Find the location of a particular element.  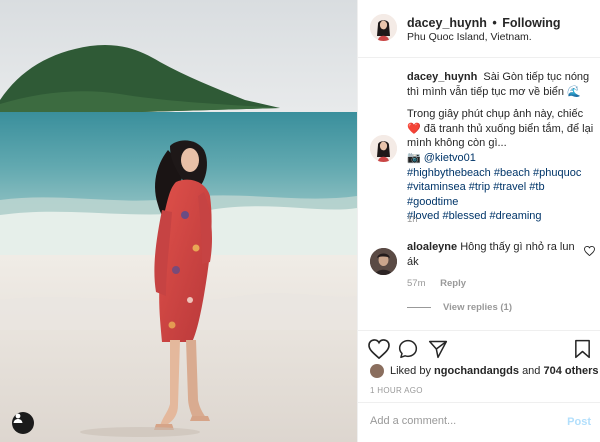

replies-divider is located at coordinates (419, 307).